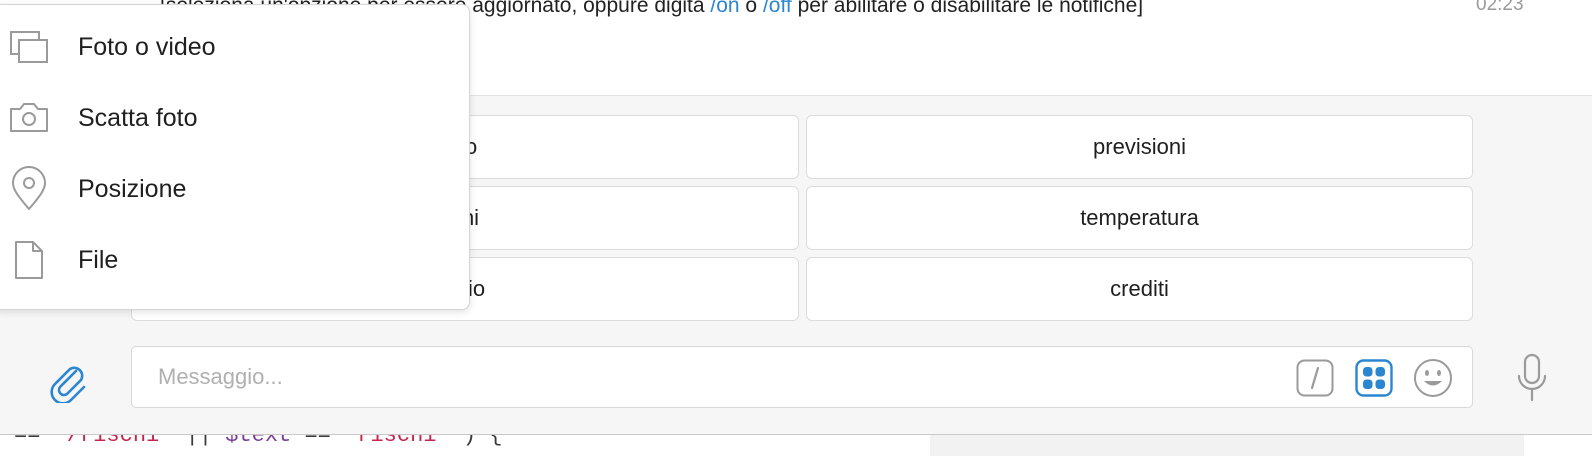 The image size is (1592, 456). I want to click on message-input-box, so click(802, 377).